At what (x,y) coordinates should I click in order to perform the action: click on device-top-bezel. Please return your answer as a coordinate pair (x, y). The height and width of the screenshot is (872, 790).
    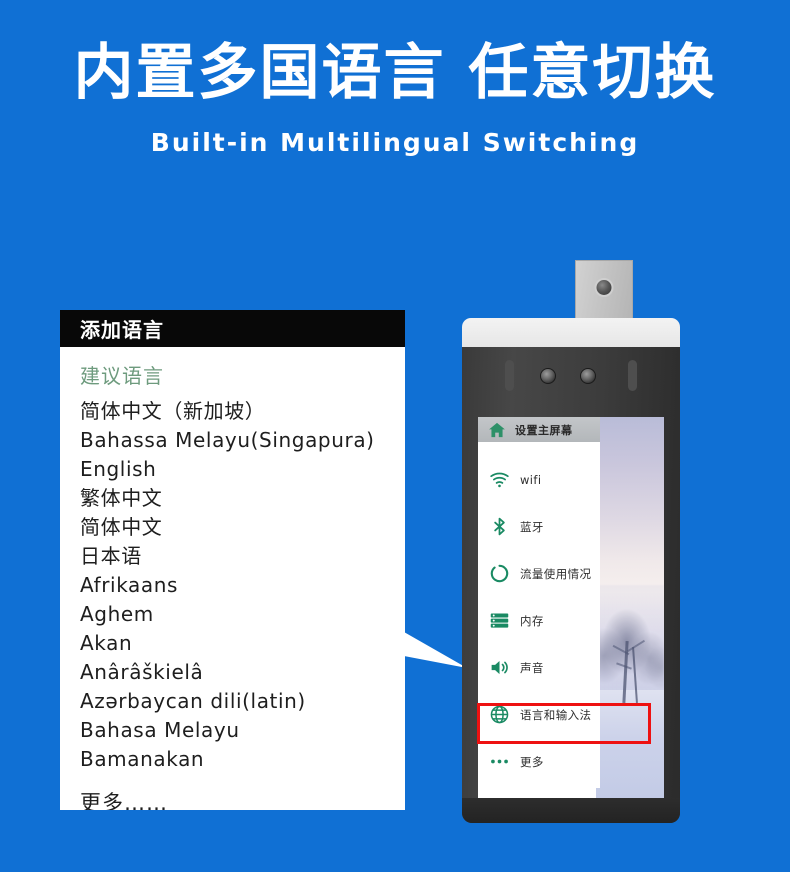
    Looking at the image, I should click on (571, 333).